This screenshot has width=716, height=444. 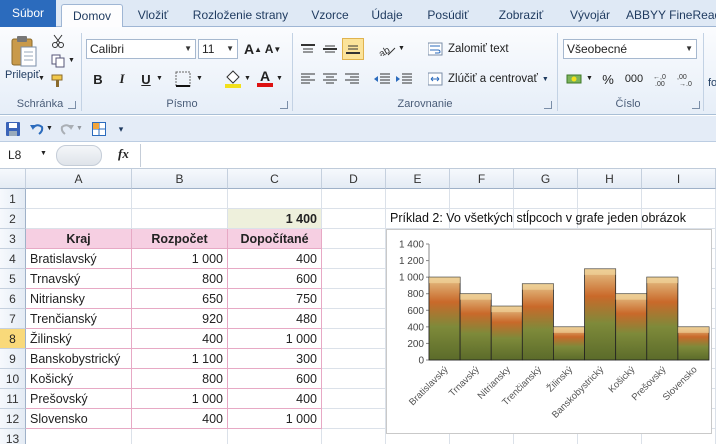 What do you see at coordinates (308, 49) in the screenshot?
I see `align-top-icon` at bounding box center [308, 49].